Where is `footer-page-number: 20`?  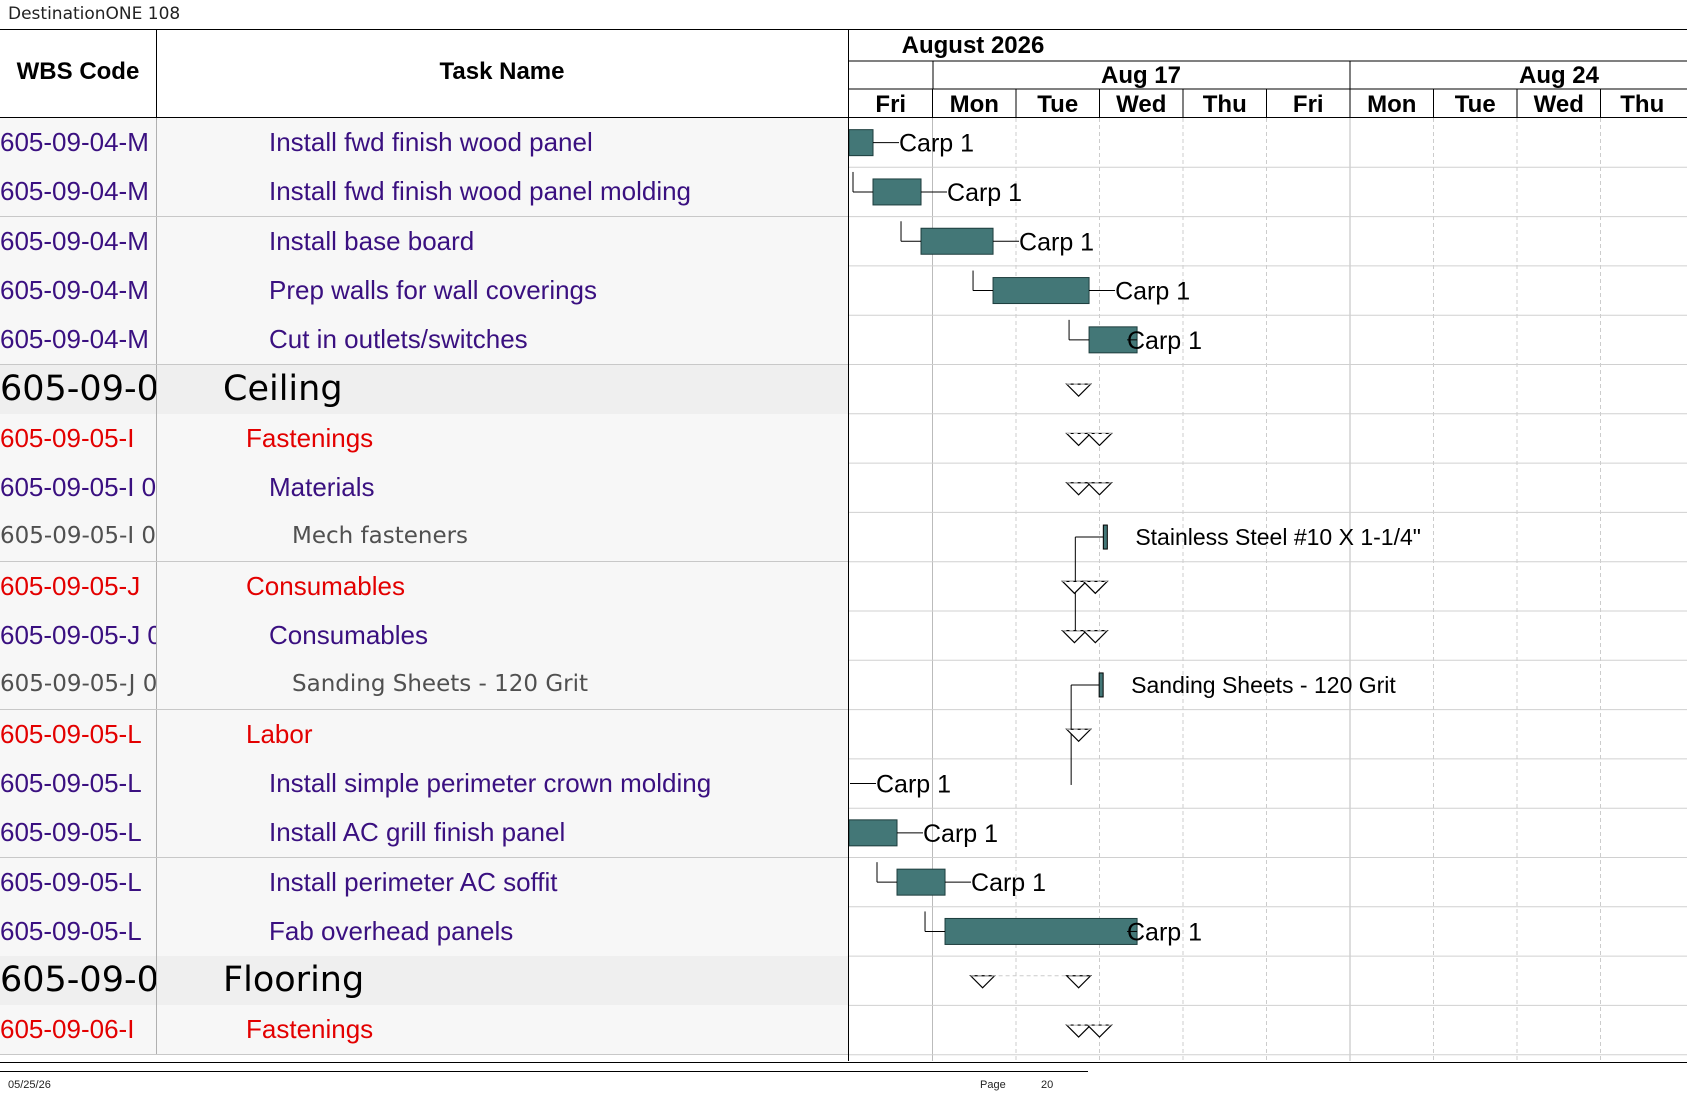 footer-page-number: 20 is located at coordinates (1047, 1085).